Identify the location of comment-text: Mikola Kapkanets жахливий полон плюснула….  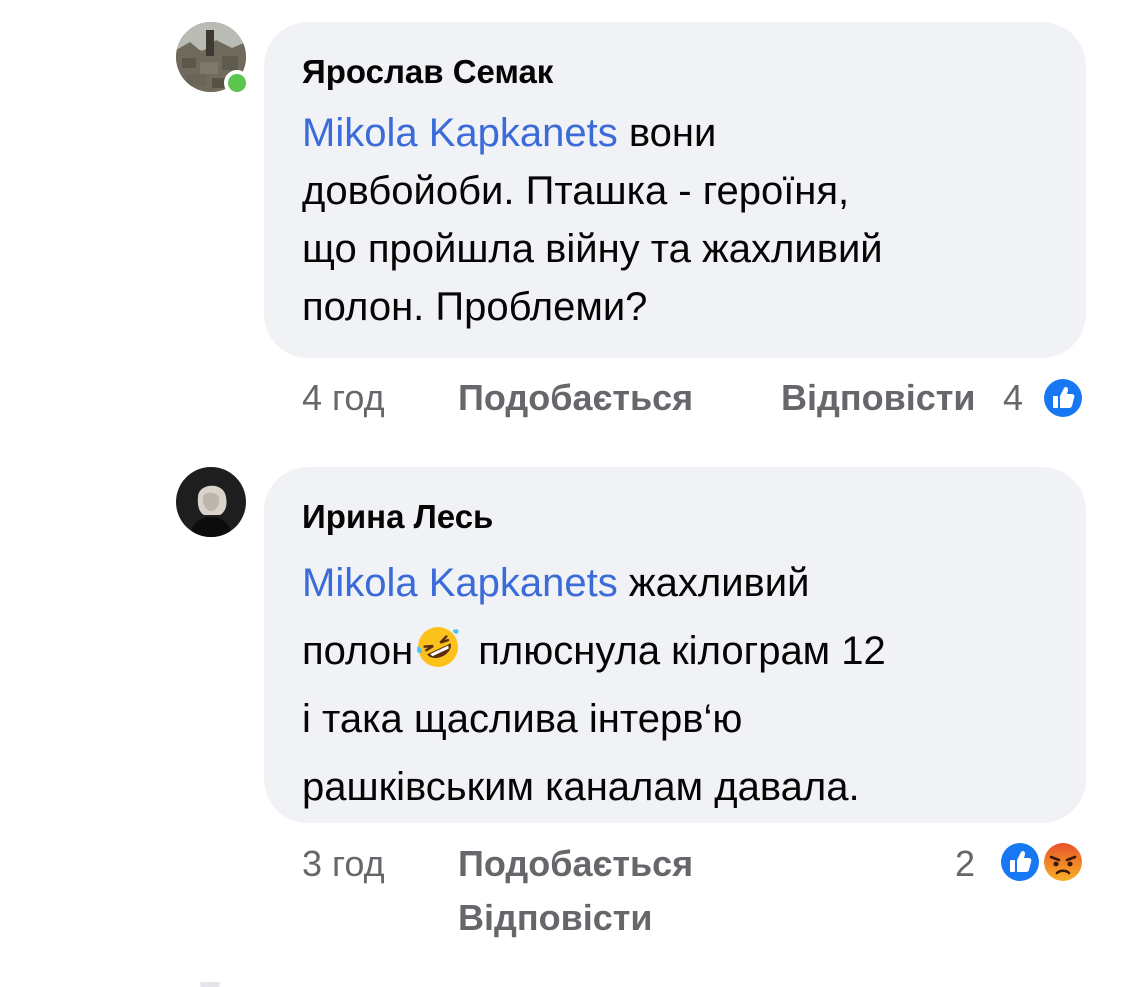
(594, 685).